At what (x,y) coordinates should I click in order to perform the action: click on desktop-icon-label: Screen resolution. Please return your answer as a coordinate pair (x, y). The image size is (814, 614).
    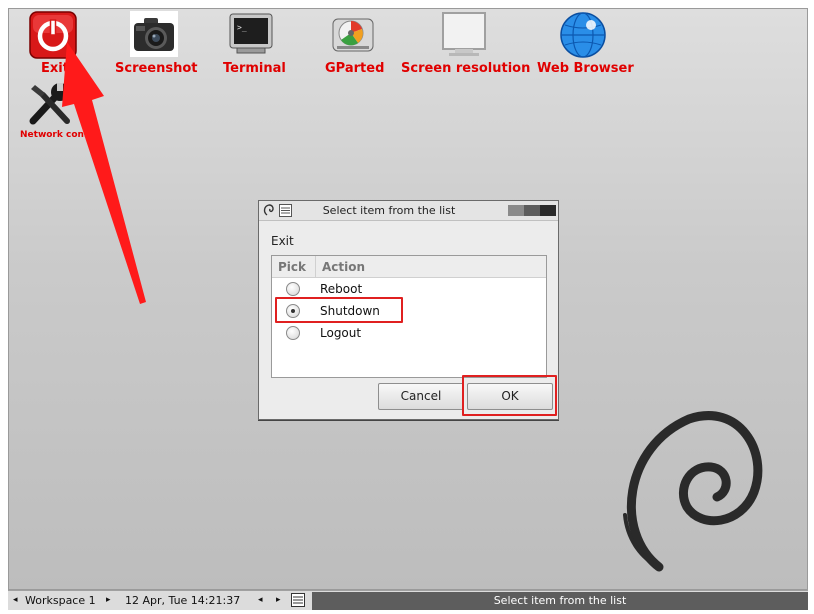
    Looking at the image, I should click on (466, 68).